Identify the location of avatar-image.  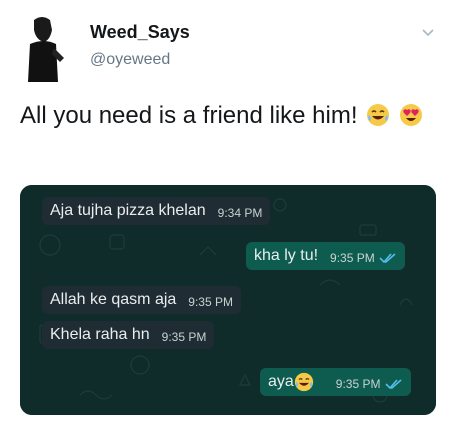
(45, 47).